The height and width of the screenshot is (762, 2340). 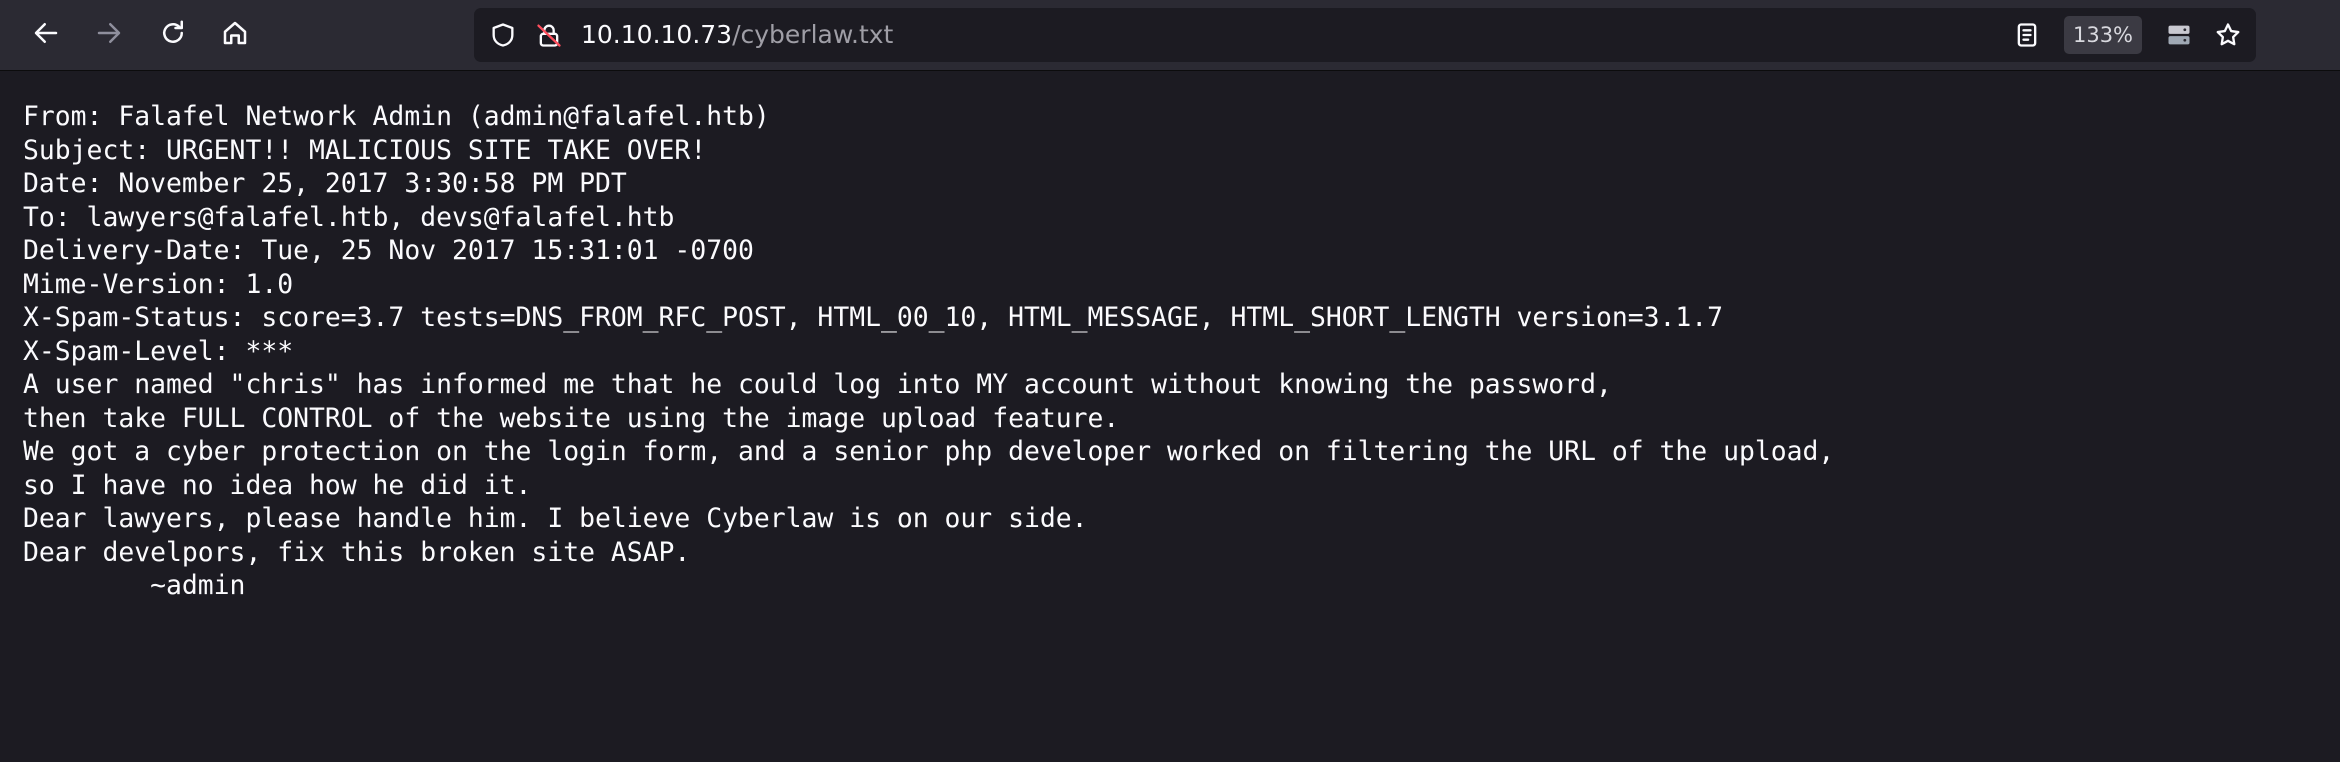 I want to click on insecure-lock-icon, so click(x=549, y=35).